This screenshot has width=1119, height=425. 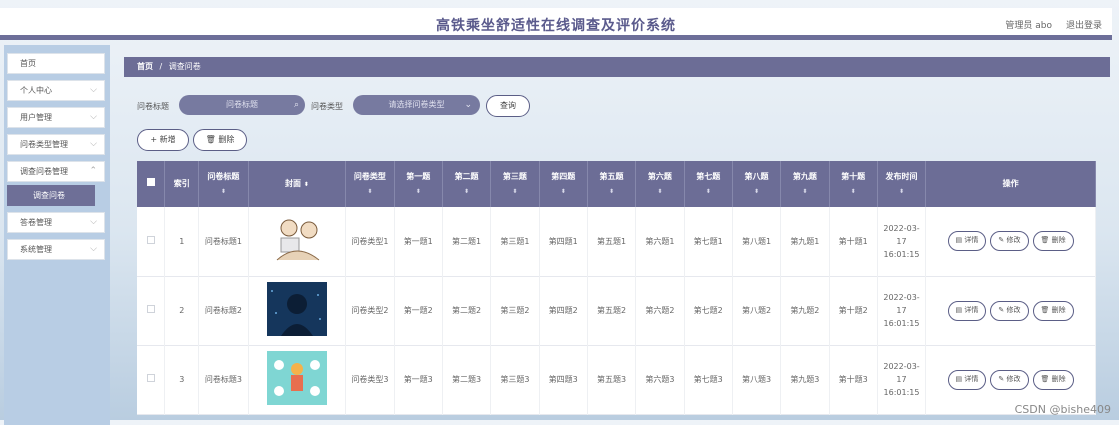 What do you see at coordinates (1084, 24) in the screenshot?
I see `logout-link: 退出登录` at bounding box center [1084, 24].